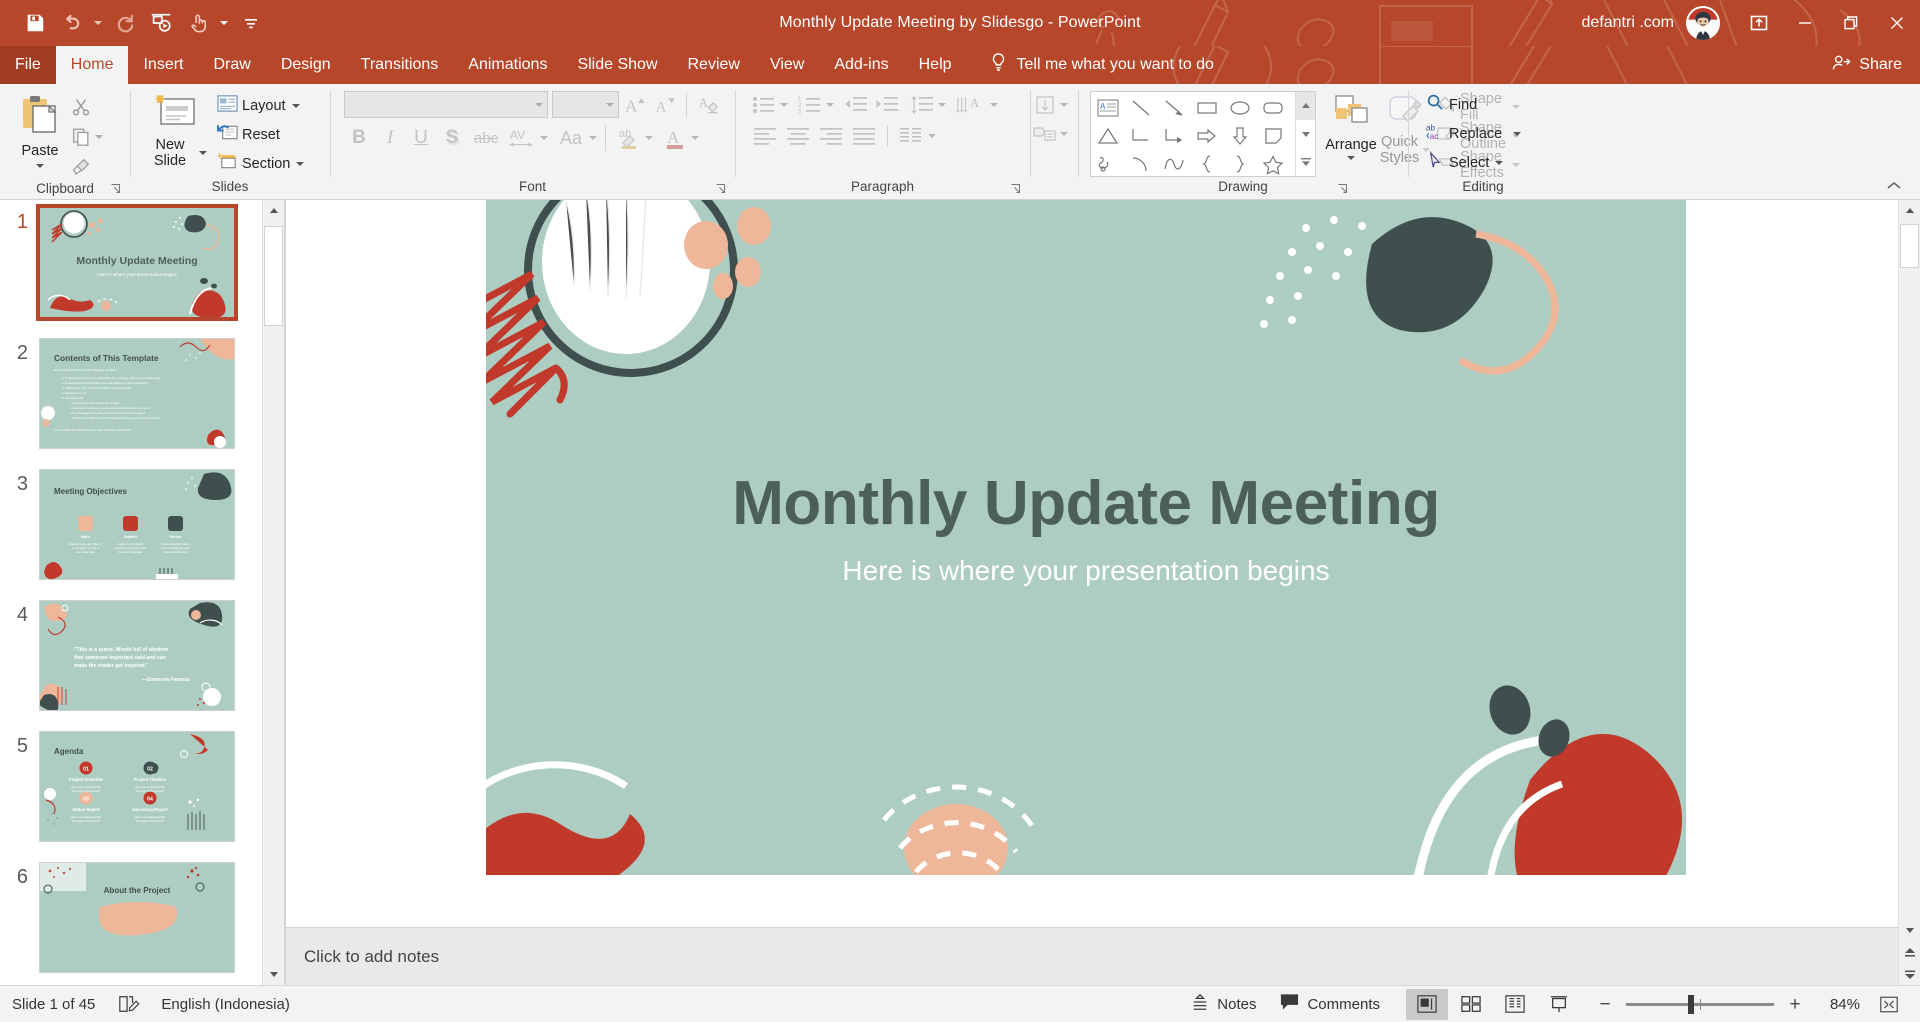  Describe the element at coordinates (400, 65) in the screenshot. I see `tab-transitions: Transitions` at that location.